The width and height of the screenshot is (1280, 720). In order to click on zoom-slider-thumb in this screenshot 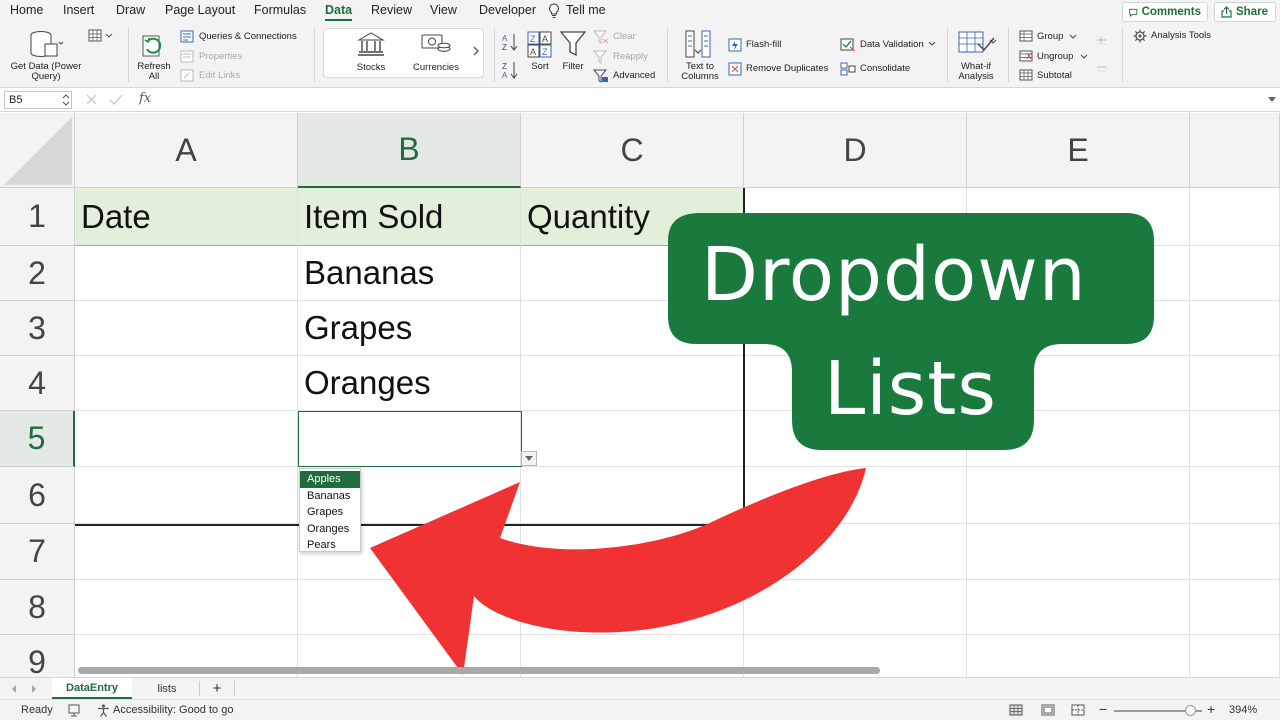, I will do `click(1190, 710)`.